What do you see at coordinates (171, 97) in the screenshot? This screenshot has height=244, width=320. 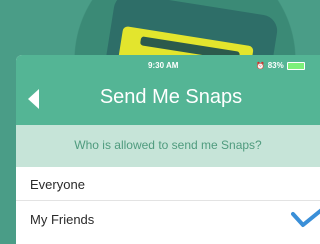 I see `page-title: Send Me Snaps` at bounding box center [171, 97].